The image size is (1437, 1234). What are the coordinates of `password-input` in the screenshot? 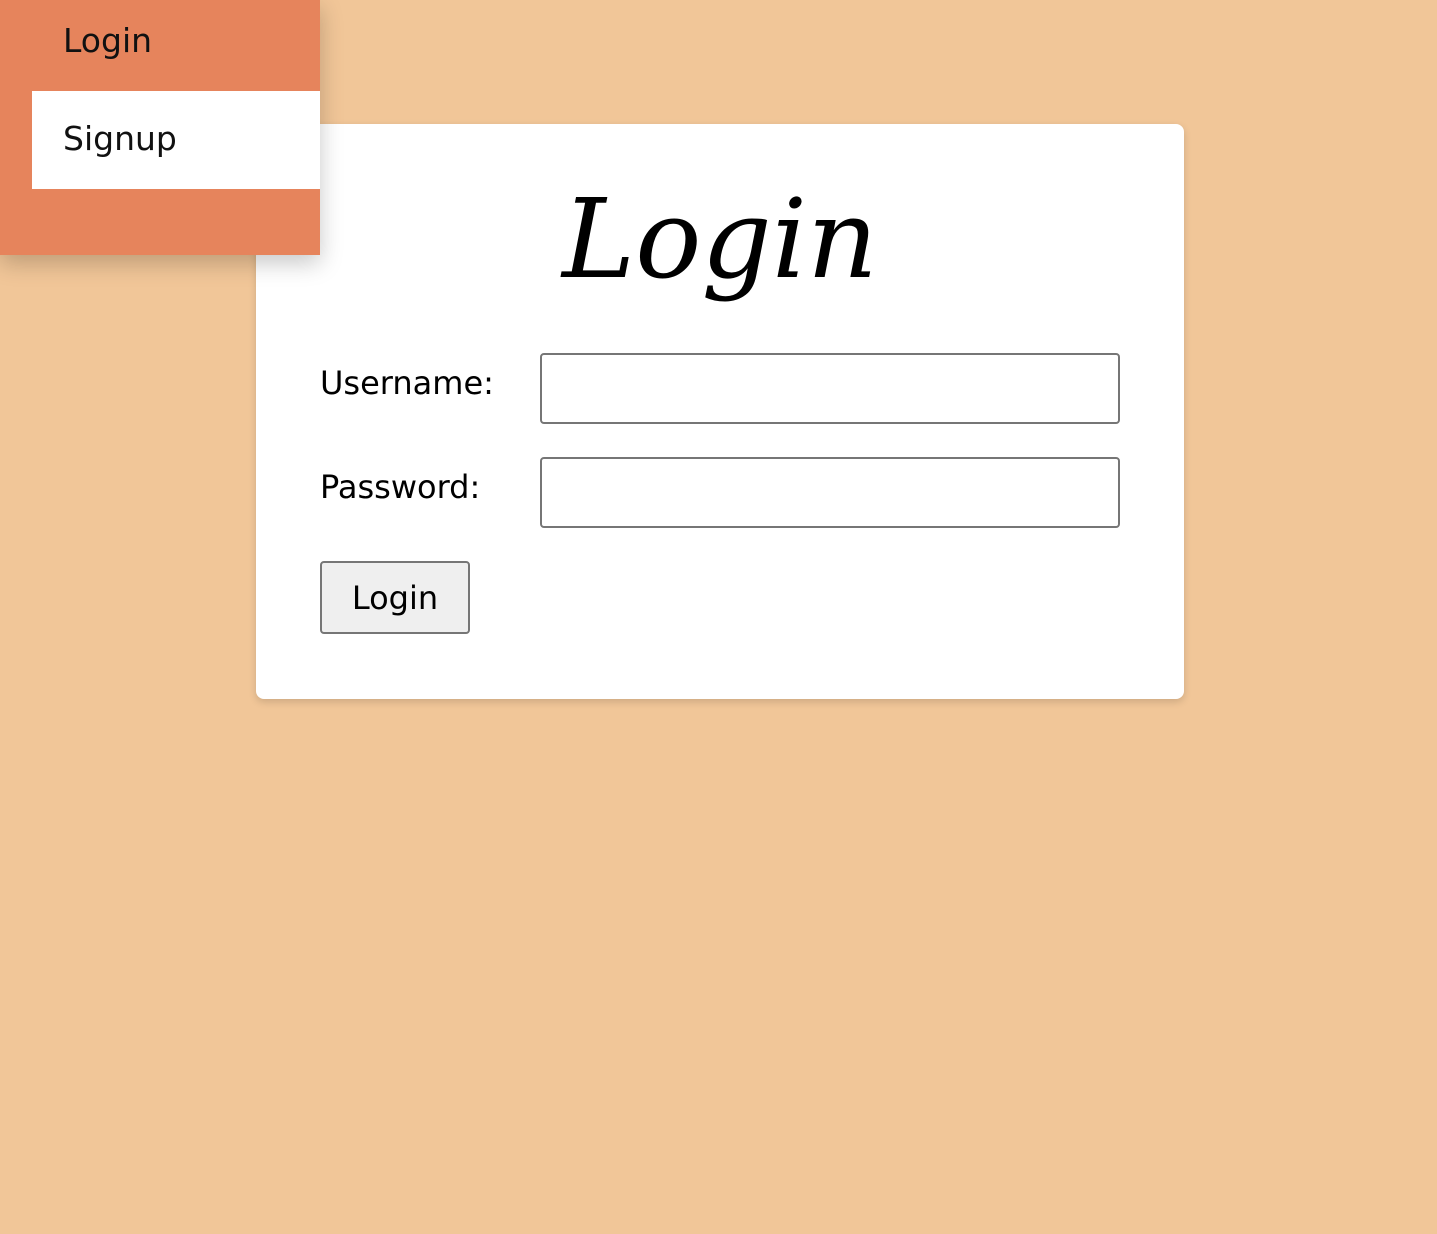 It's located at (830, 492).